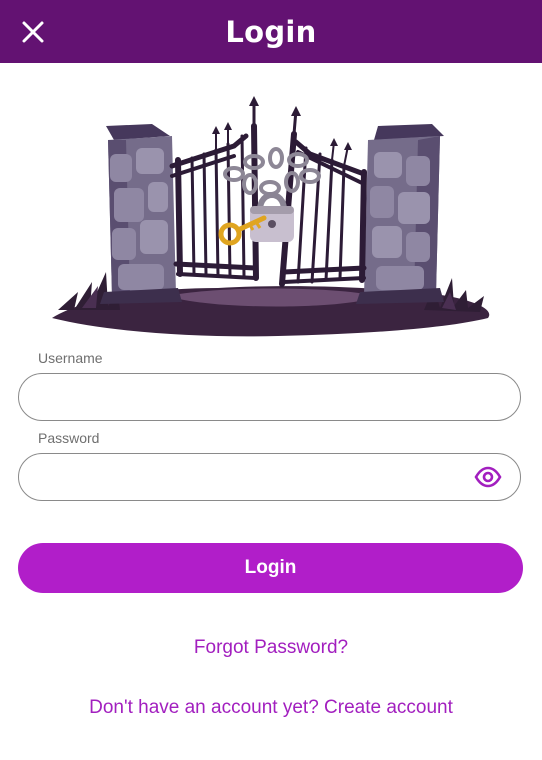 This screenshot has height=760, width=542. I want to click on page-title: Login, so click(271, 31).